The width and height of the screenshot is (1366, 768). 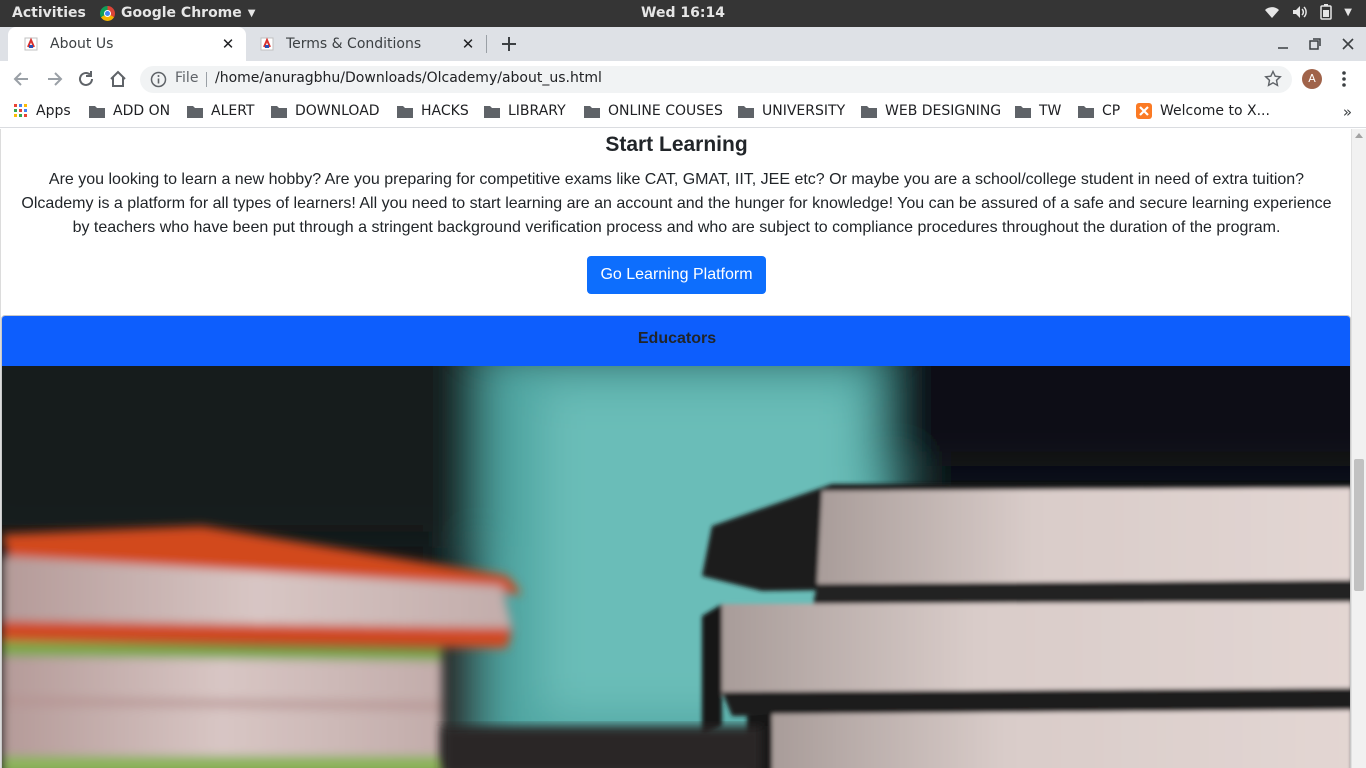 I want to click on scrollbar-thumb, so click(x=1359, y=525).